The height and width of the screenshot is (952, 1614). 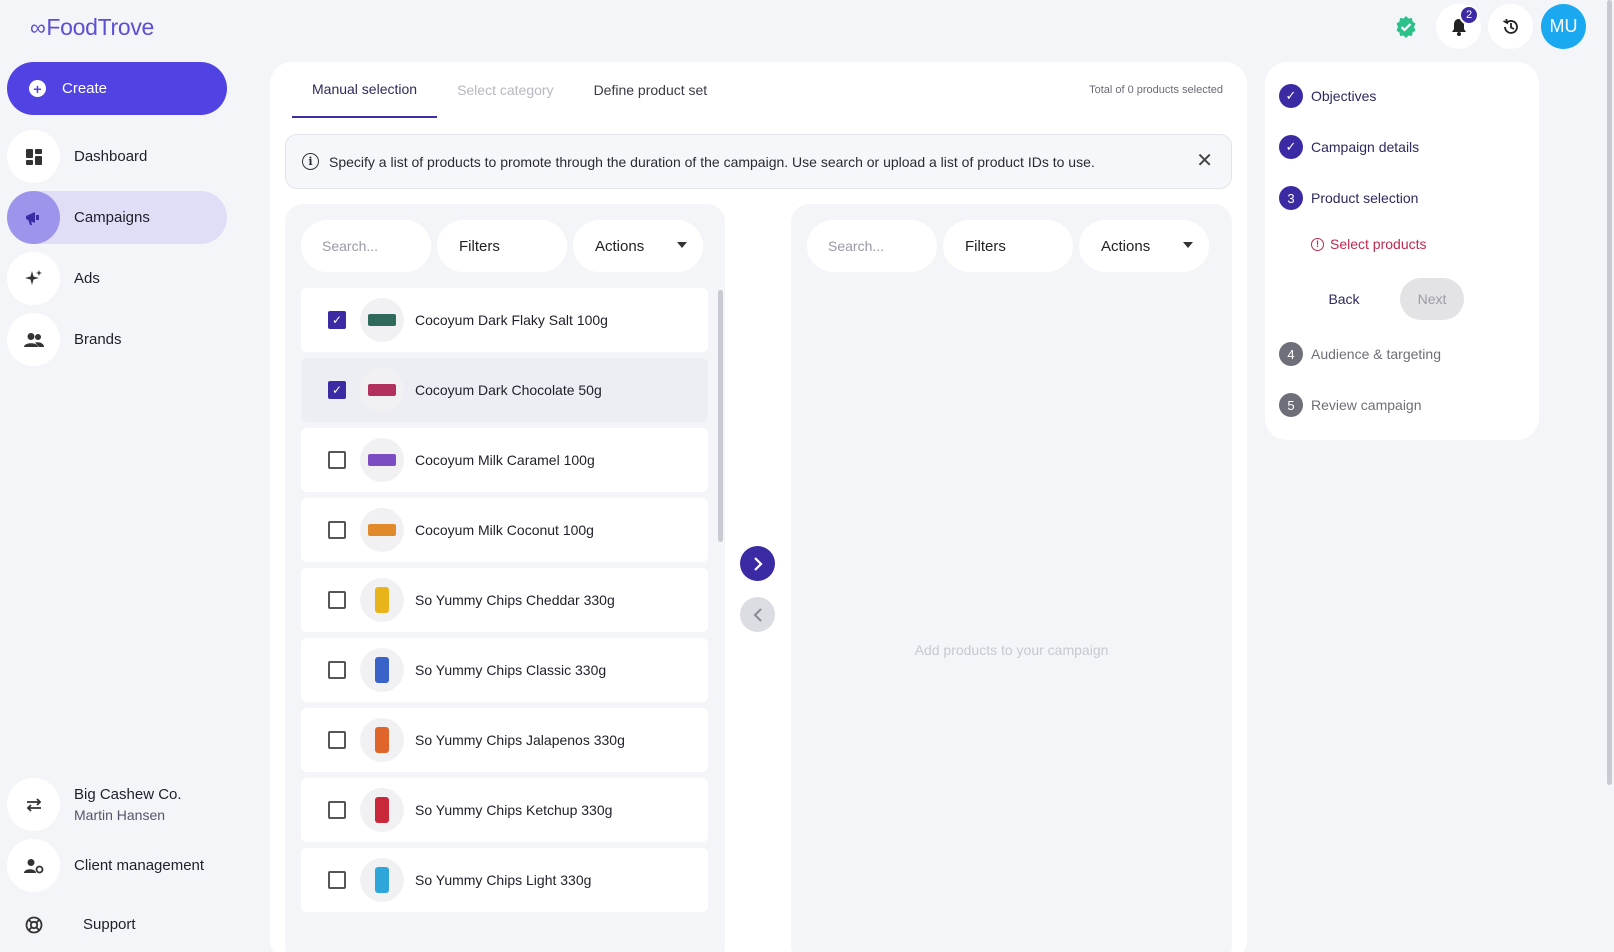 I want to click on dashboard-icon, so click(x=33, y=156).